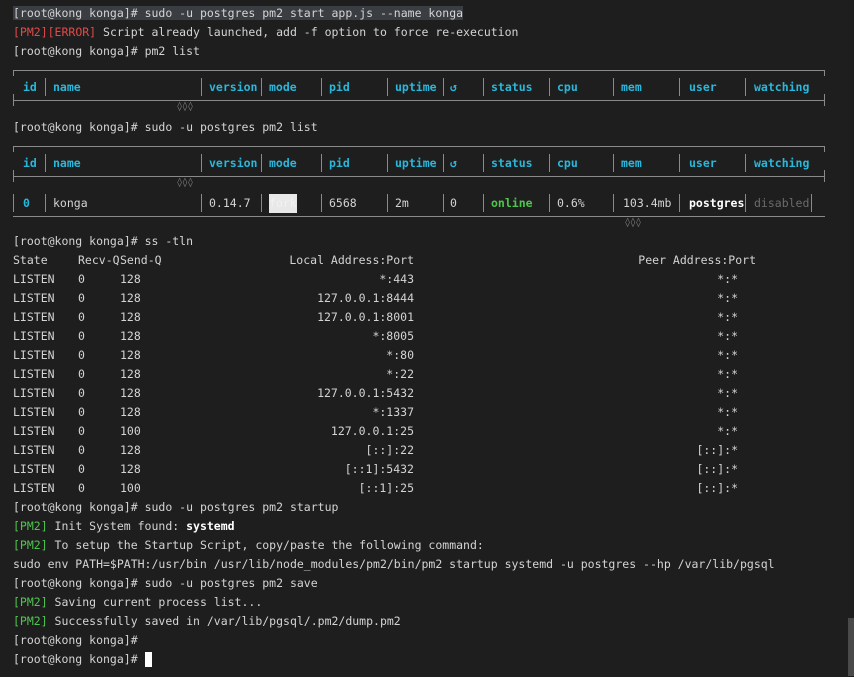  Describe the element at coordinates (99, 260) in the screenshot. I see `ss-header-recvq: Recv-Q` at that location.